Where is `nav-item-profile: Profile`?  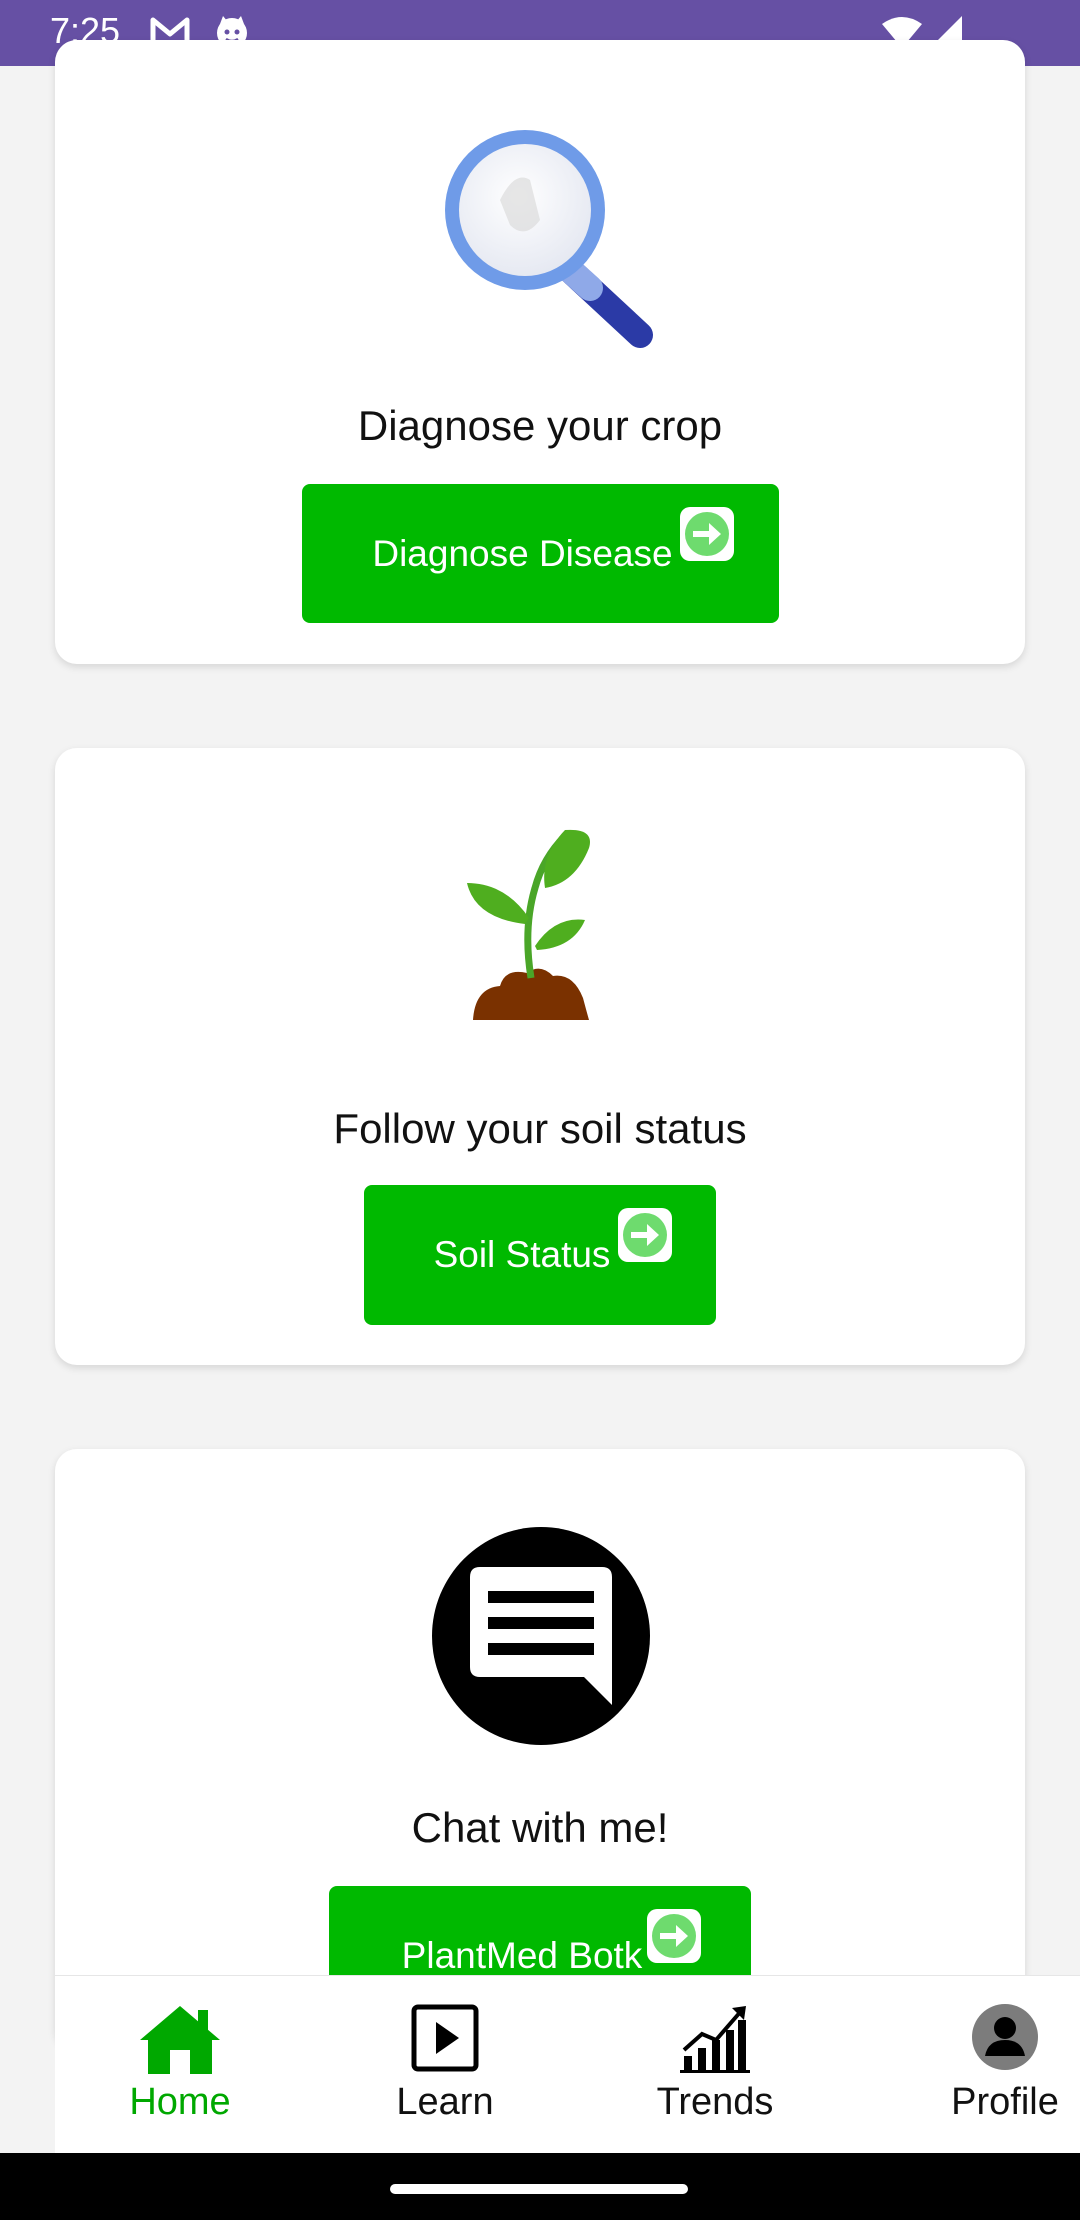
nav-item-profile: Profile is located at coordinates (1005, 2065).